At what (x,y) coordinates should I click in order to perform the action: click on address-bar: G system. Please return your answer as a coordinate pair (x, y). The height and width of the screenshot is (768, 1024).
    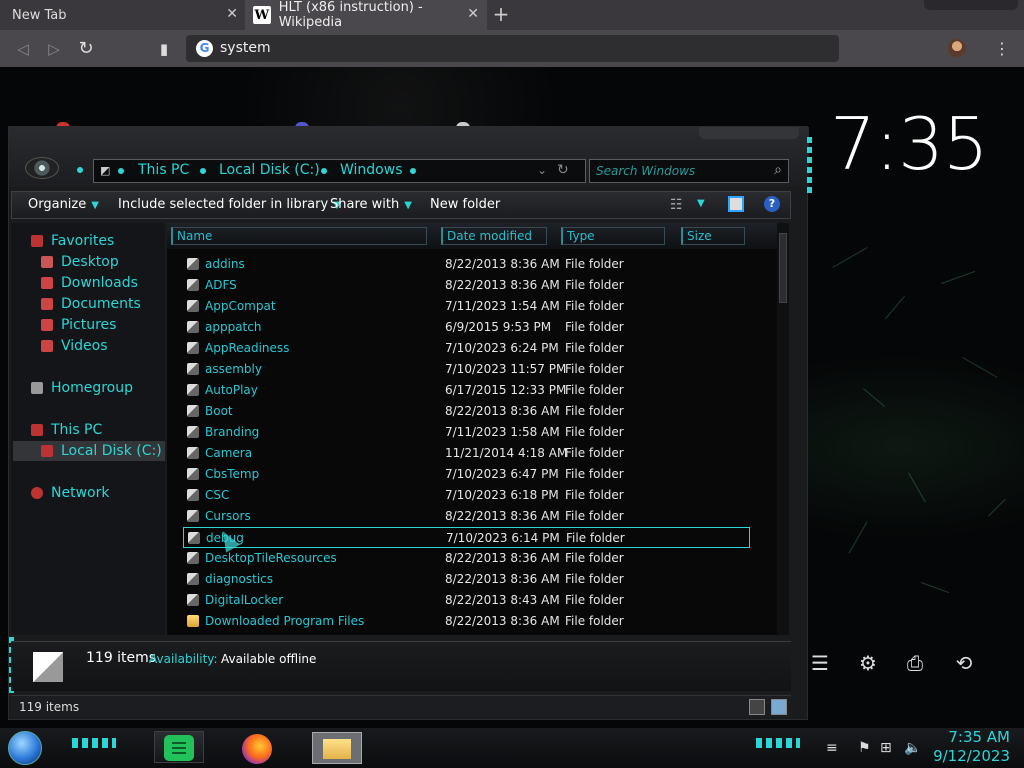
    Looking at the image, I should click on (512, 48).